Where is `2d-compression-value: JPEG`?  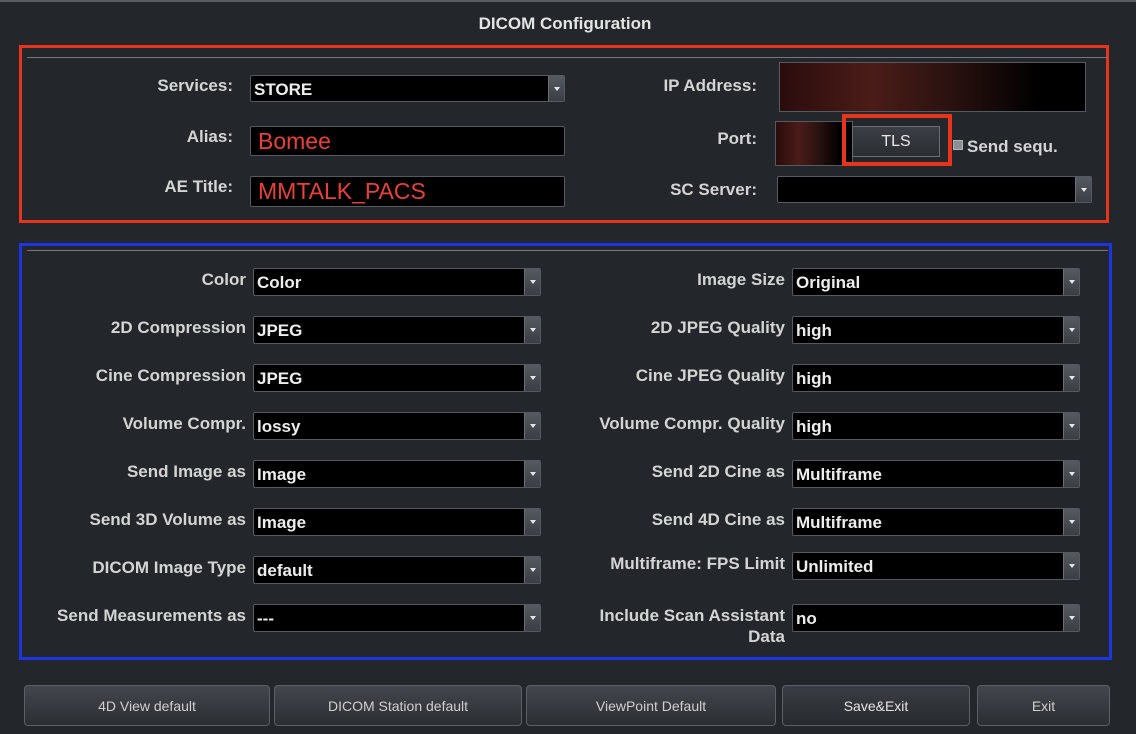
2d-compression-value: JPEG is located at coordinates (280, 330).